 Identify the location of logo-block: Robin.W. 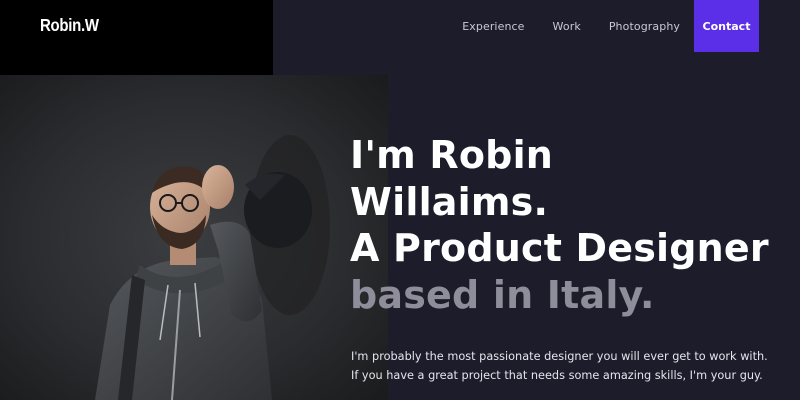
(136, 37).